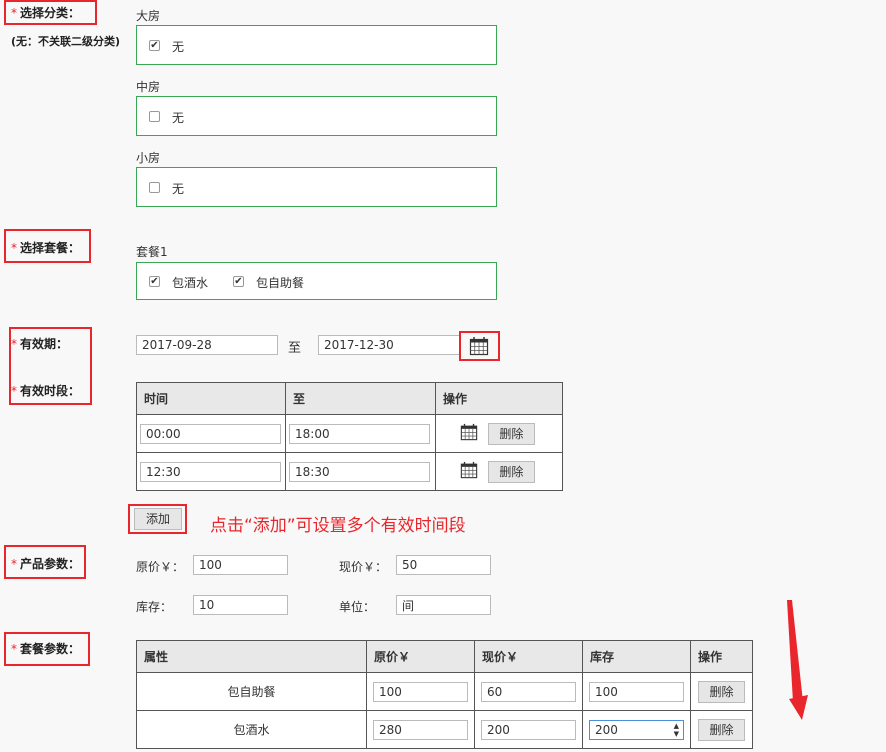 The height and width of the screenshot is (752, 886). Describe the element at coordinates (148, 87) in the screenshot. I see `category-group-label: 中房` at that location.